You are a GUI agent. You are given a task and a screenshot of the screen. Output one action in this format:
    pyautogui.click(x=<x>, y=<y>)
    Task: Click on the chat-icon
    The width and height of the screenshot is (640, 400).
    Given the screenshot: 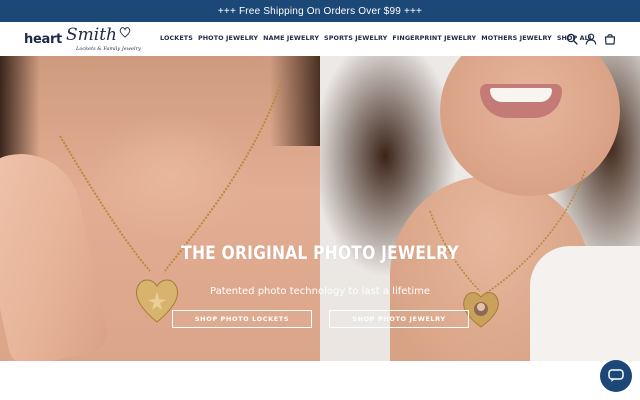 What is the action you would take?
    pyautogui.click(x=616, y=375)
    